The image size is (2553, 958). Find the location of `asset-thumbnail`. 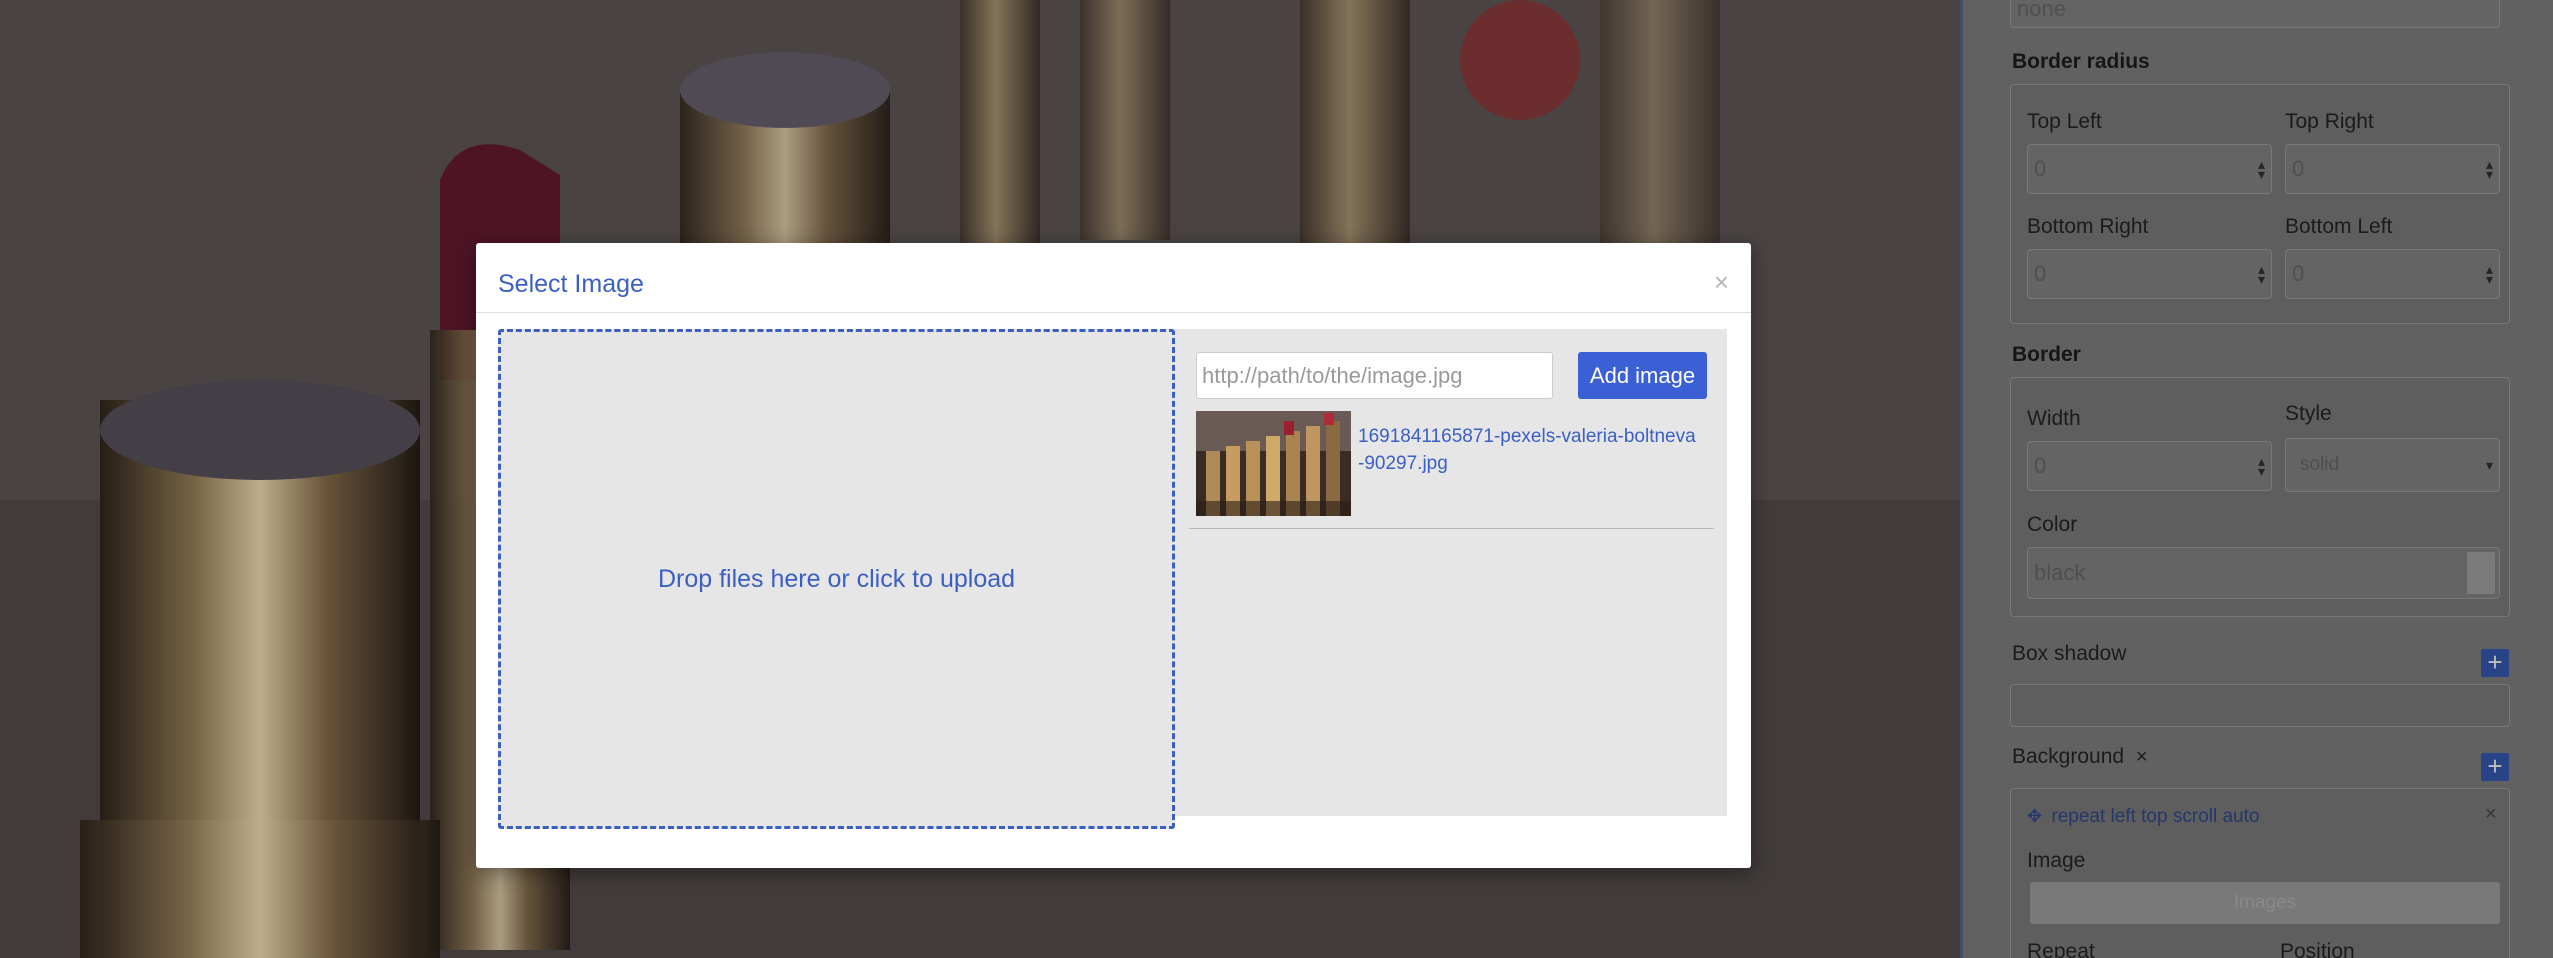

asset-thumbnail is located at coordinates (1273, 463).